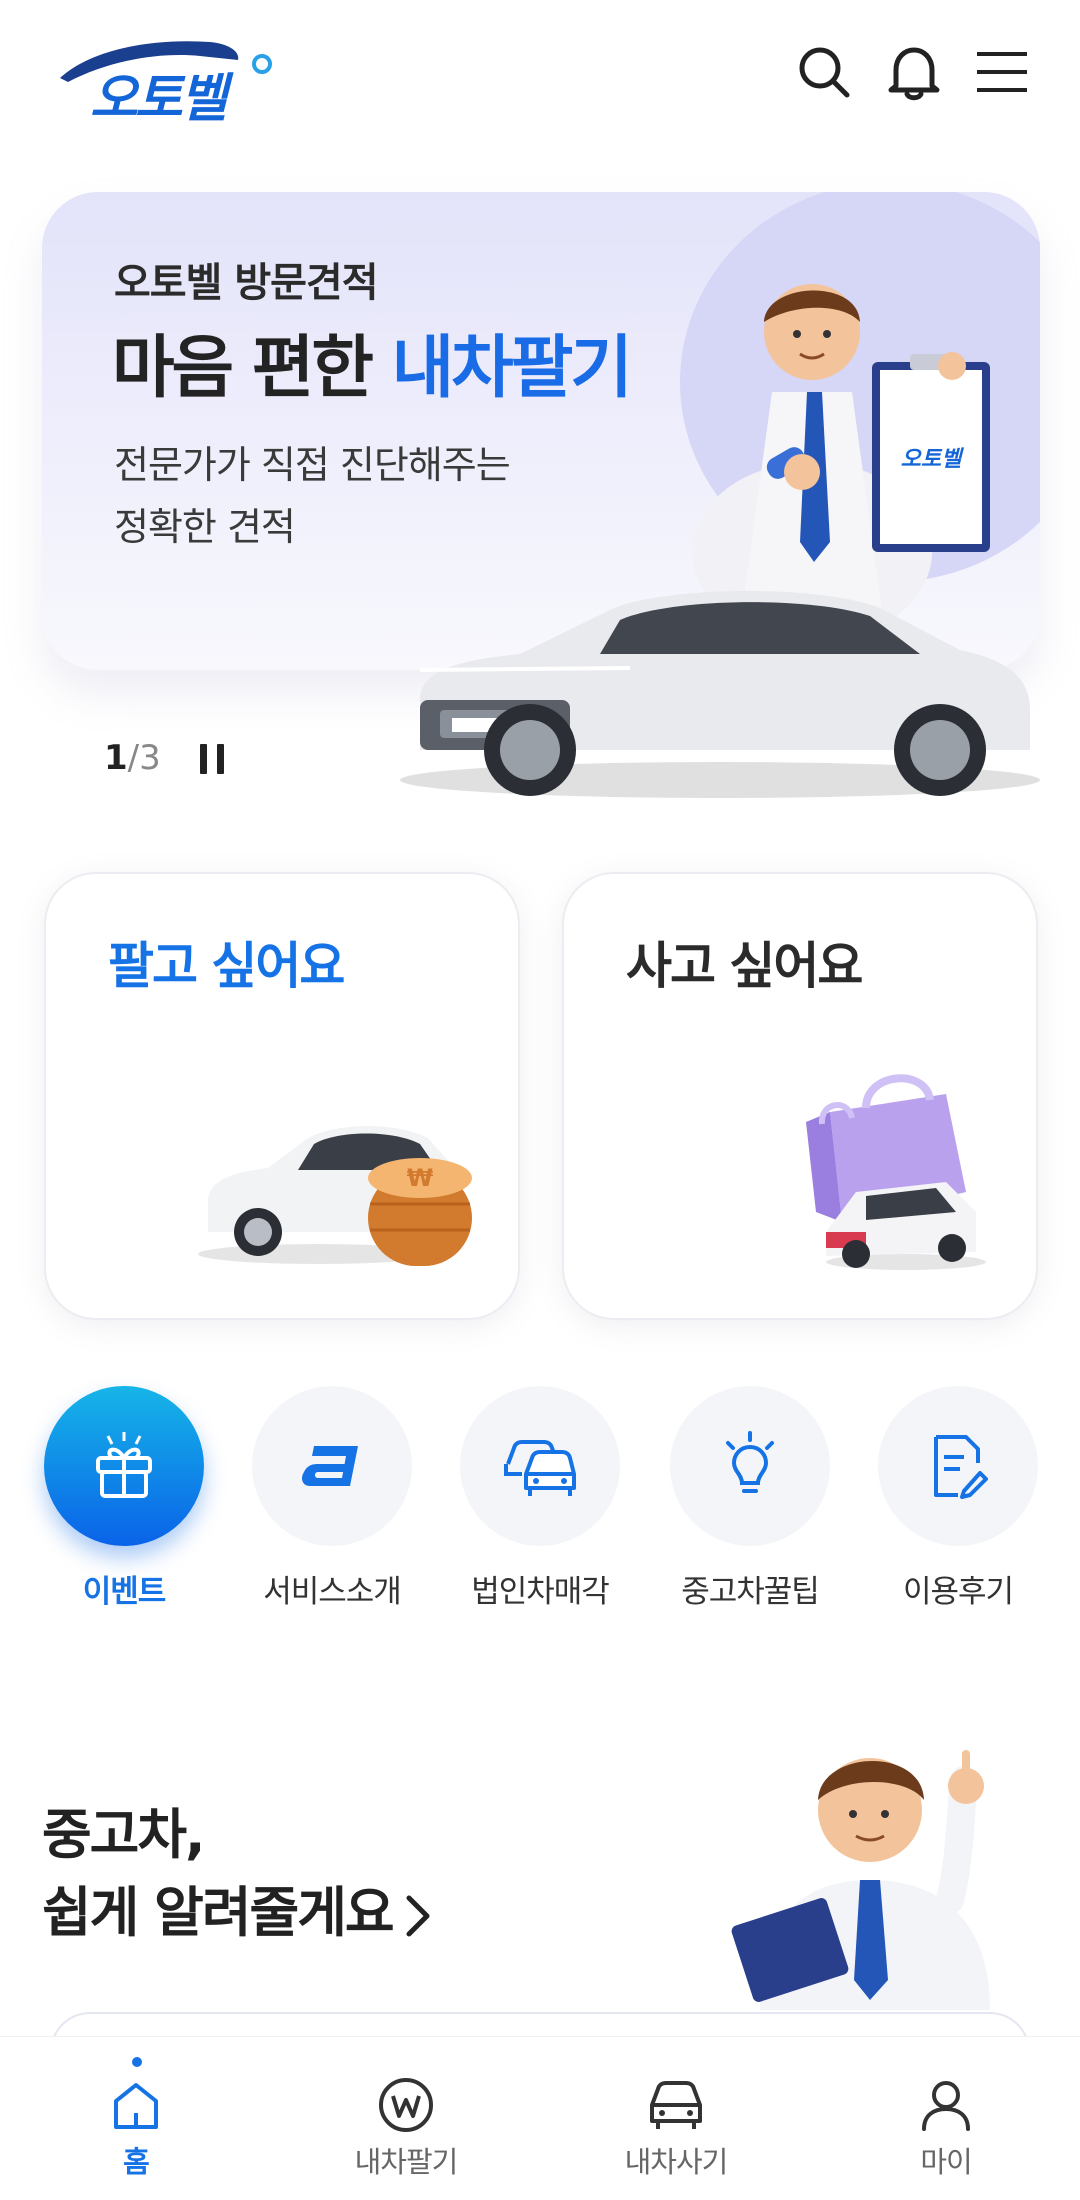 The height and width of the screenshot is (2200, 1080). I want to click on pager-current: 1, so click(116, 758).